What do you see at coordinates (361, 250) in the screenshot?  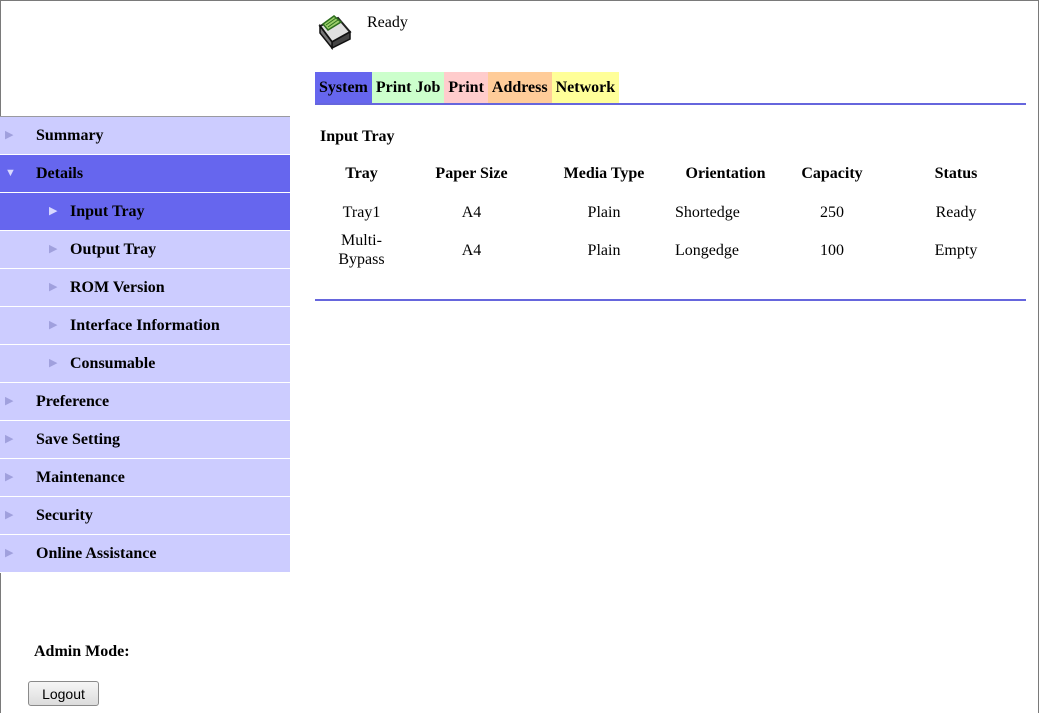 I see `cell-tray: Multi- Bypass` at bounding box center [361, 250].